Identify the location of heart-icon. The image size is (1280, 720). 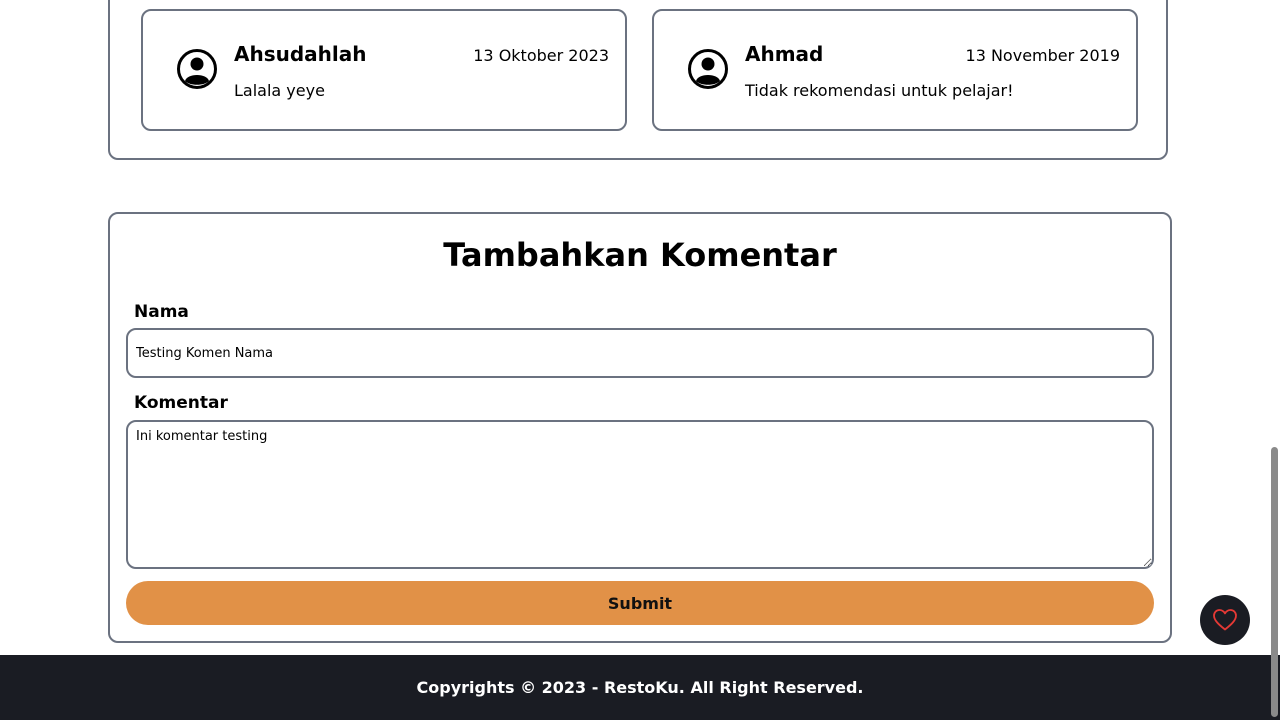
(1225, 620).